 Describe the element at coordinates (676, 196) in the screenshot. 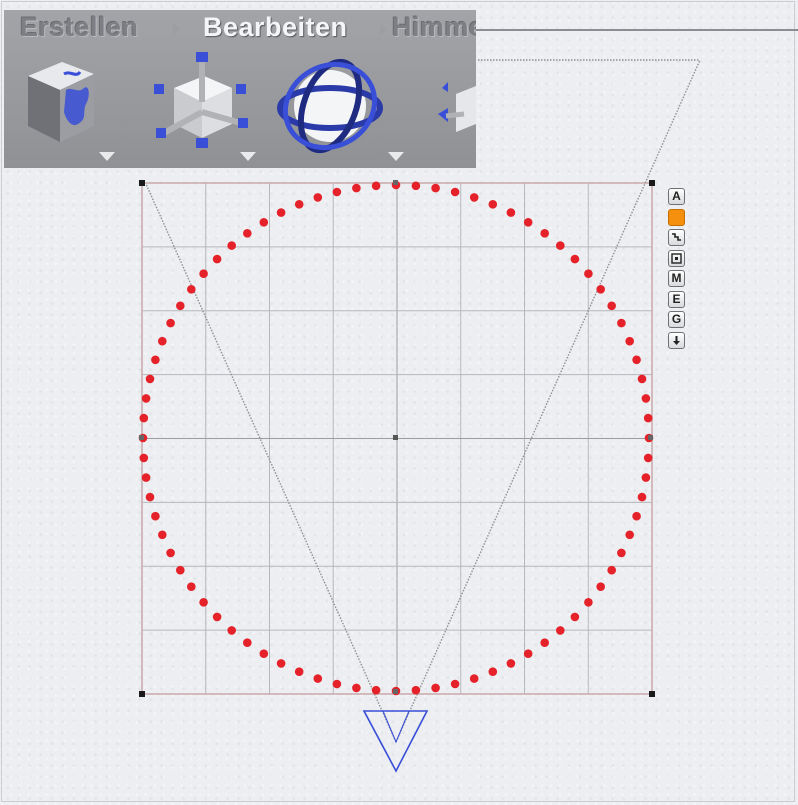

I see `letter-a-button: A` at that location.